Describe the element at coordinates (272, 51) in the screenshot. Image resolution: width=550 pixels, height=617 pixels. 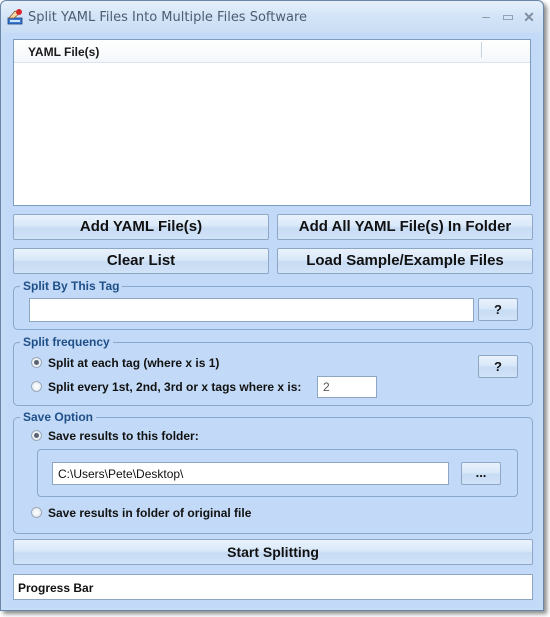
I see `file-list-header: YAML File(s)` at that location.